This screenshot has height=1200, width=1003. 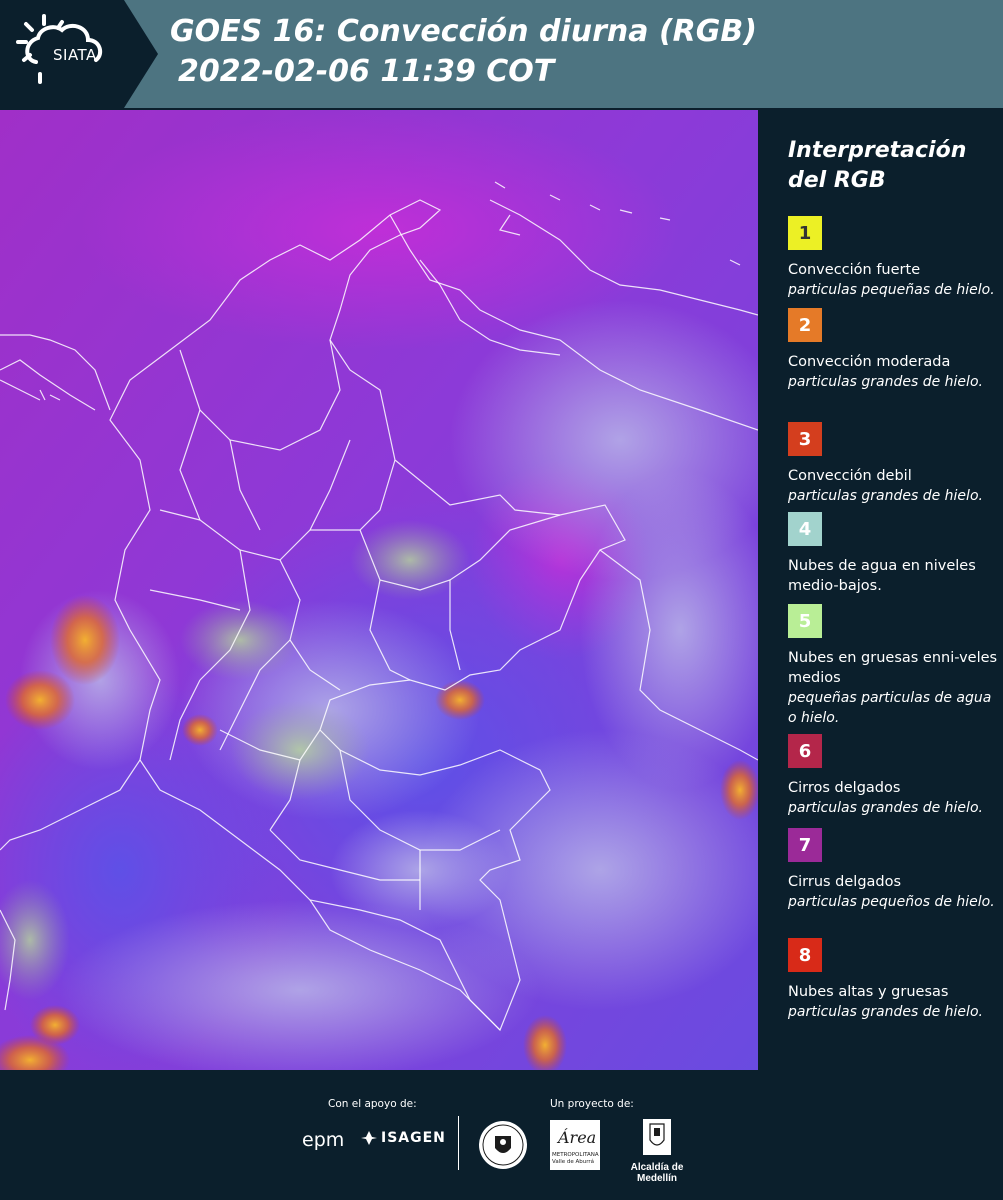 What do you see at coordinates (869, 362) in the screenshot?
I see `legend-label: Convección moderada` at bounding box center [869, 362].